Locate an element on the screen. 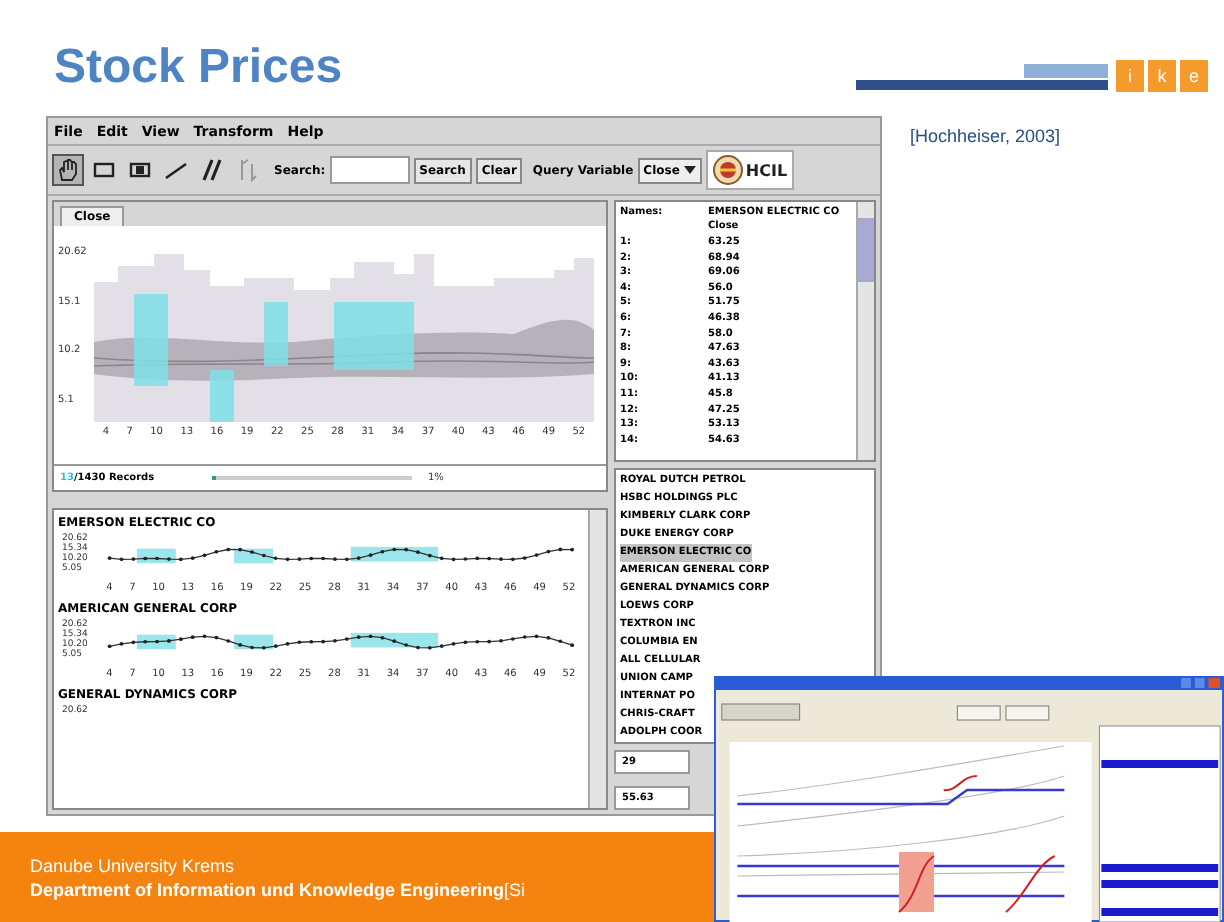 This screenshot has height=922, width=1224. hand-tool-button is located at coordinates (68, 170).